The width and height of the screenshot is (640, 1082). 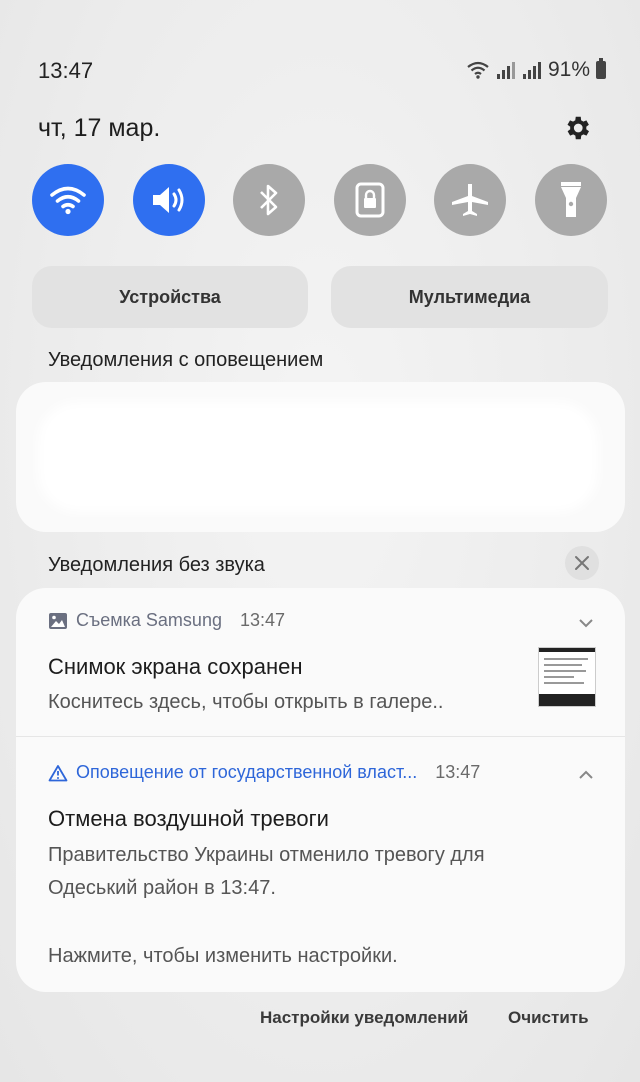 I want to click on redacted-content, so click(x=318, y=457).